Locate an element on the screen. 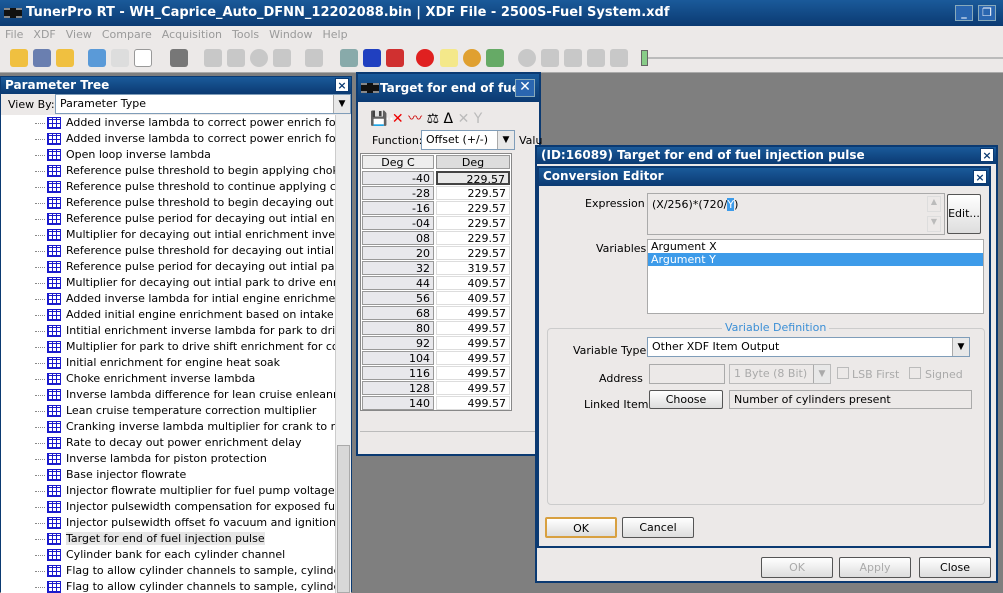  menu-tools: Tools is located at coordinates (245, 34).